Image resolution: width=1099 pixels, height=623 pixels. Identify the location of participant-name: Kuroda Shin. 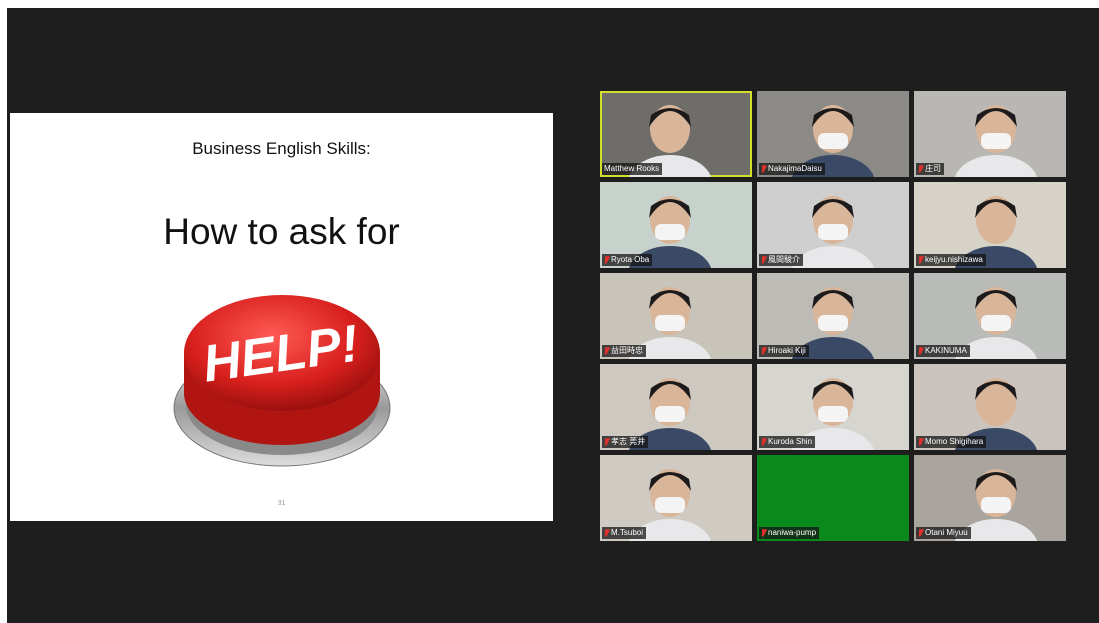
(790, 441).